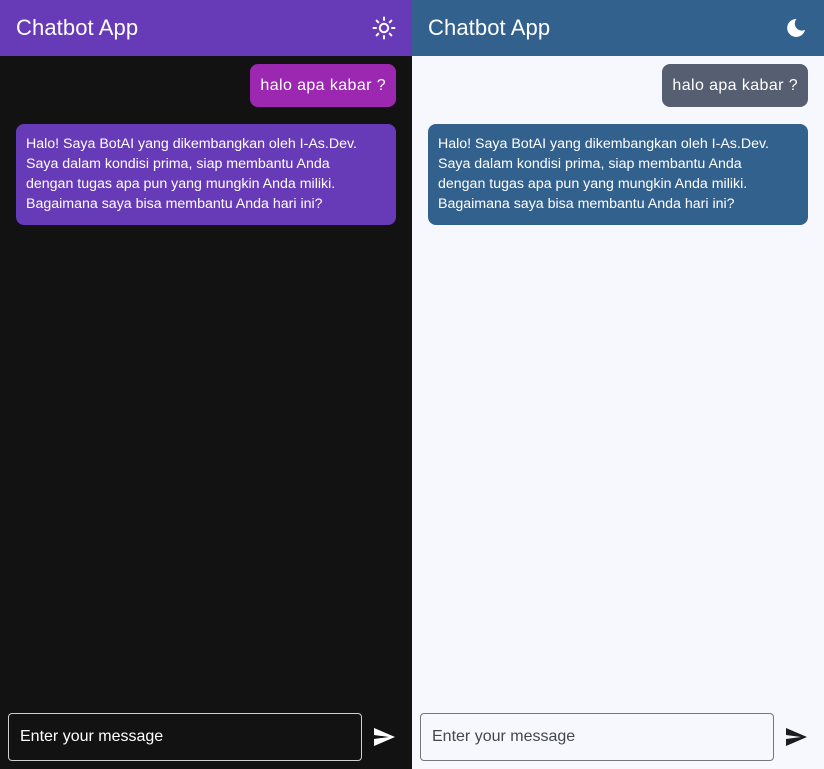  I want to click on moon-icon, so click(796, 27).